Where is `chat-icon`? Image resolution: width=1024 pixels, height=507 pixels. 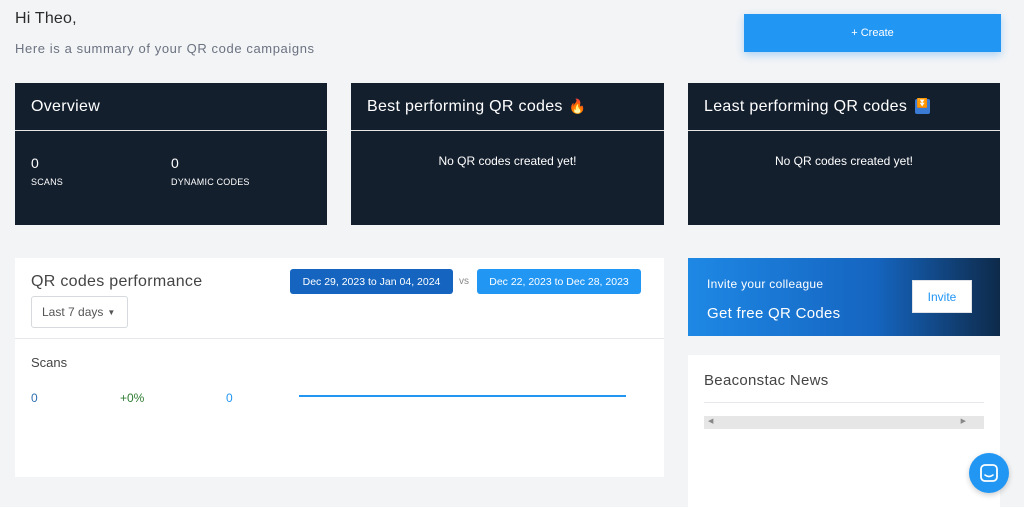
chat-icon is located at coordinates (989, 473).